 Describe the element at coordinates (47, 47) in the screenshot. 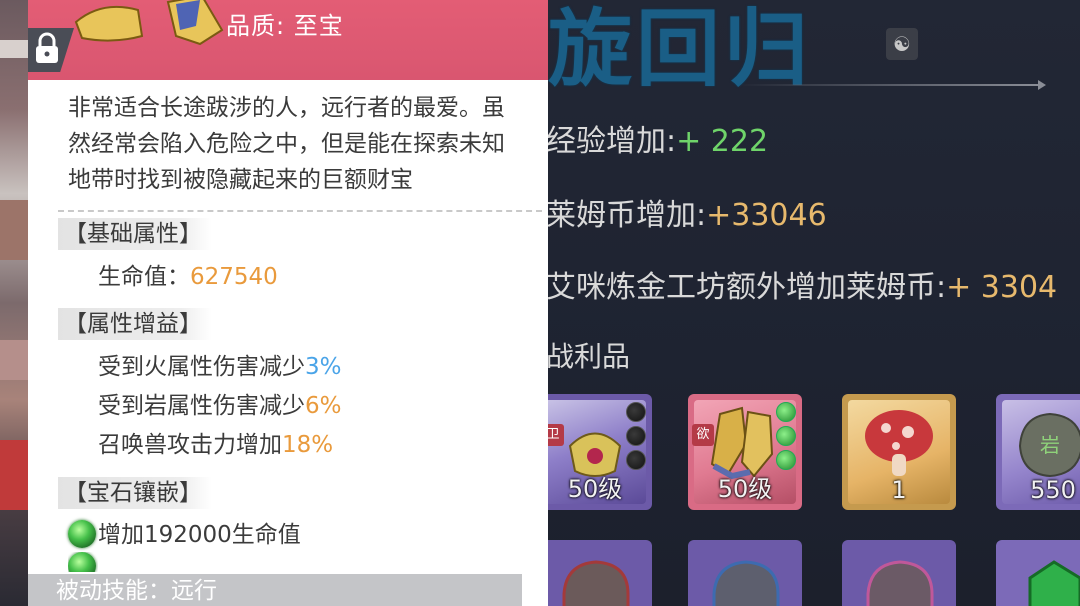

I see `lock-icon` at that location.